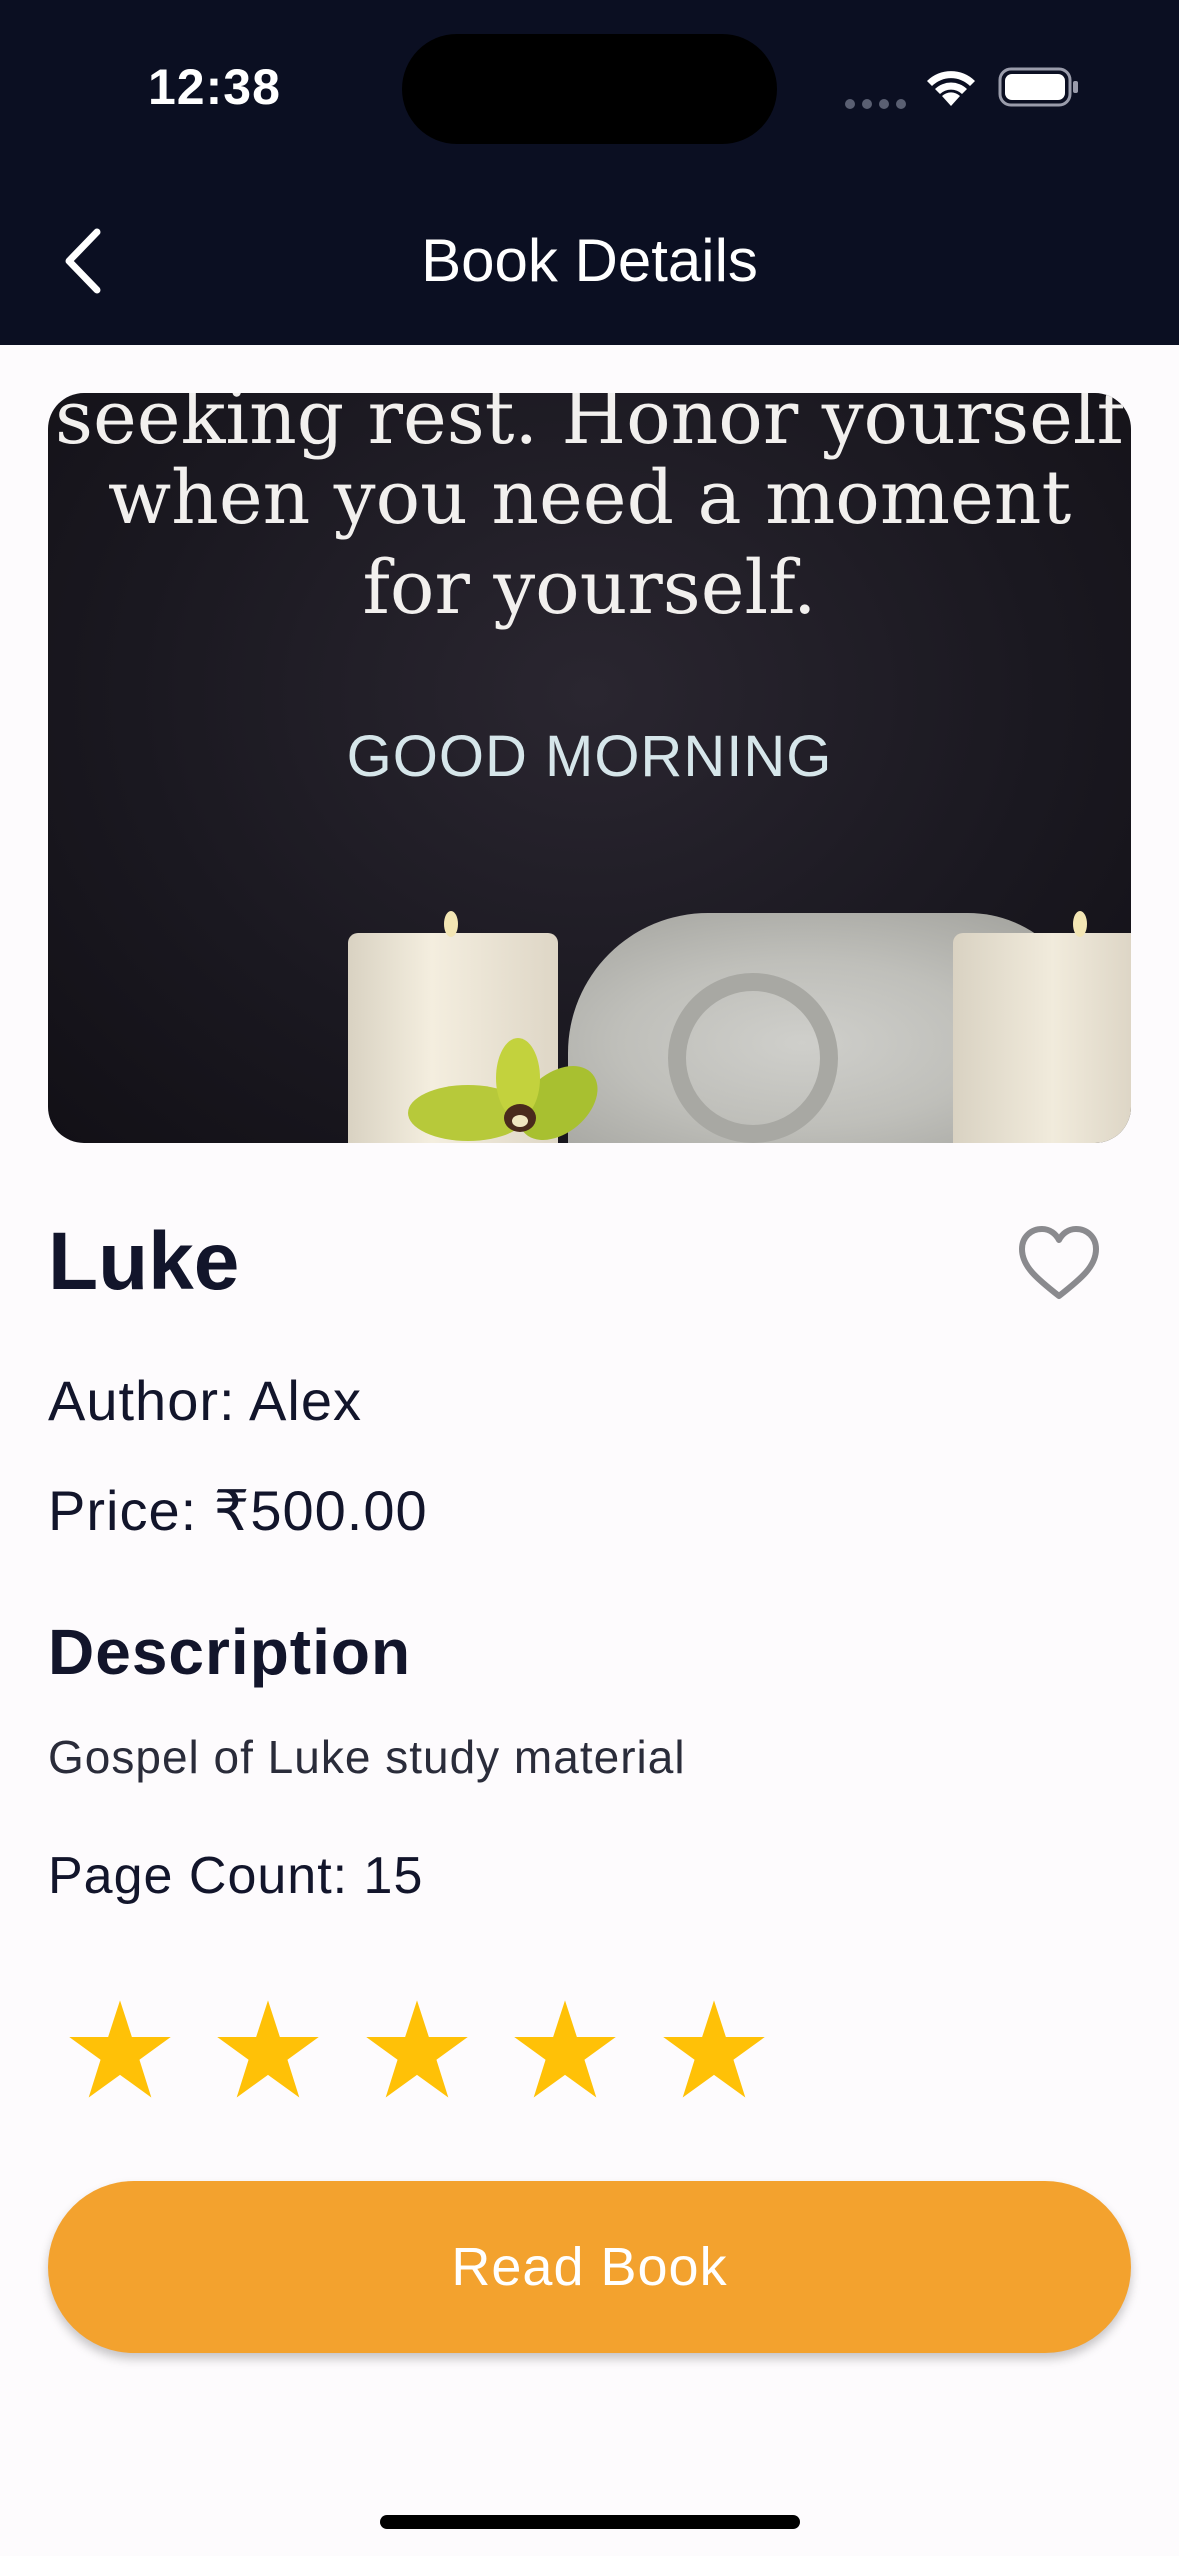 The image size is (1179, 2556). What do you see at coordinates (1042, 1027) in the screenshot?
I see `candle-right` at bounding box center [1042, 1027].